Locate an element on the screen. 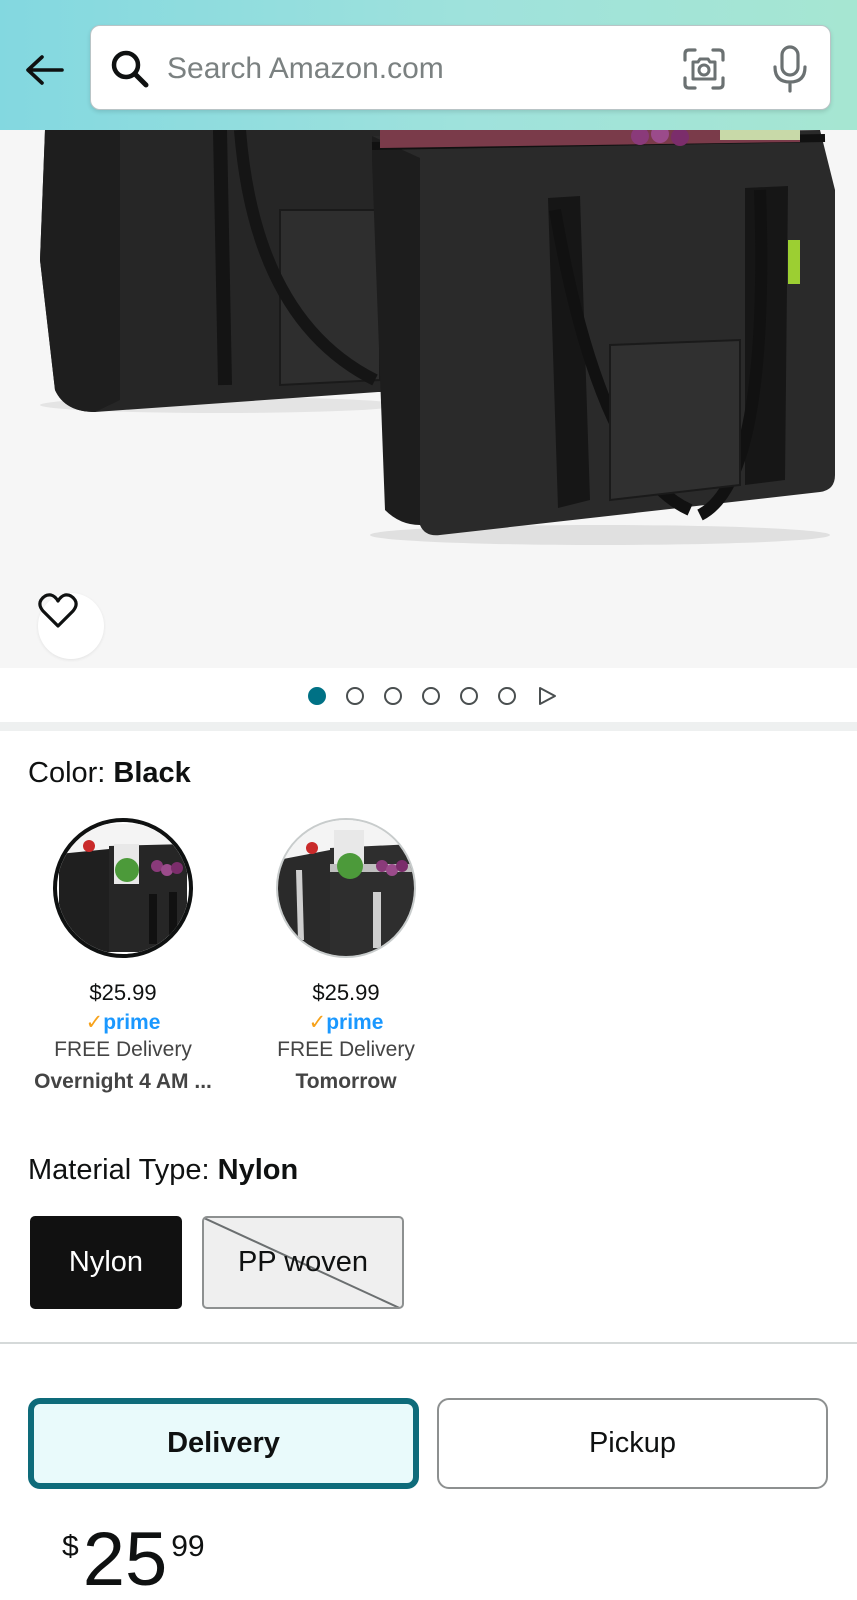 The width and height of the screenshot is (857, 1600). material-option-label: Nylon is located at coordinates (106, 1262).